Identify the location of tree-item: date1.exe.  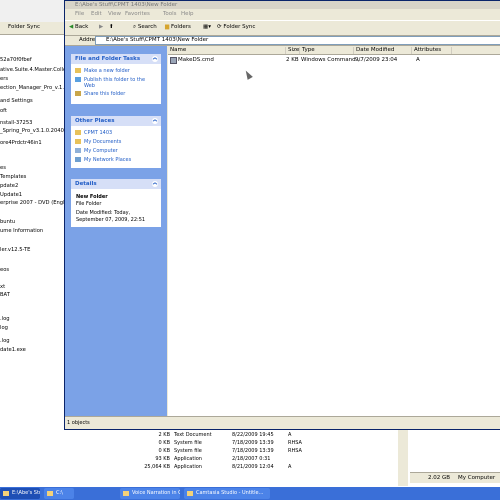
(13, 350).